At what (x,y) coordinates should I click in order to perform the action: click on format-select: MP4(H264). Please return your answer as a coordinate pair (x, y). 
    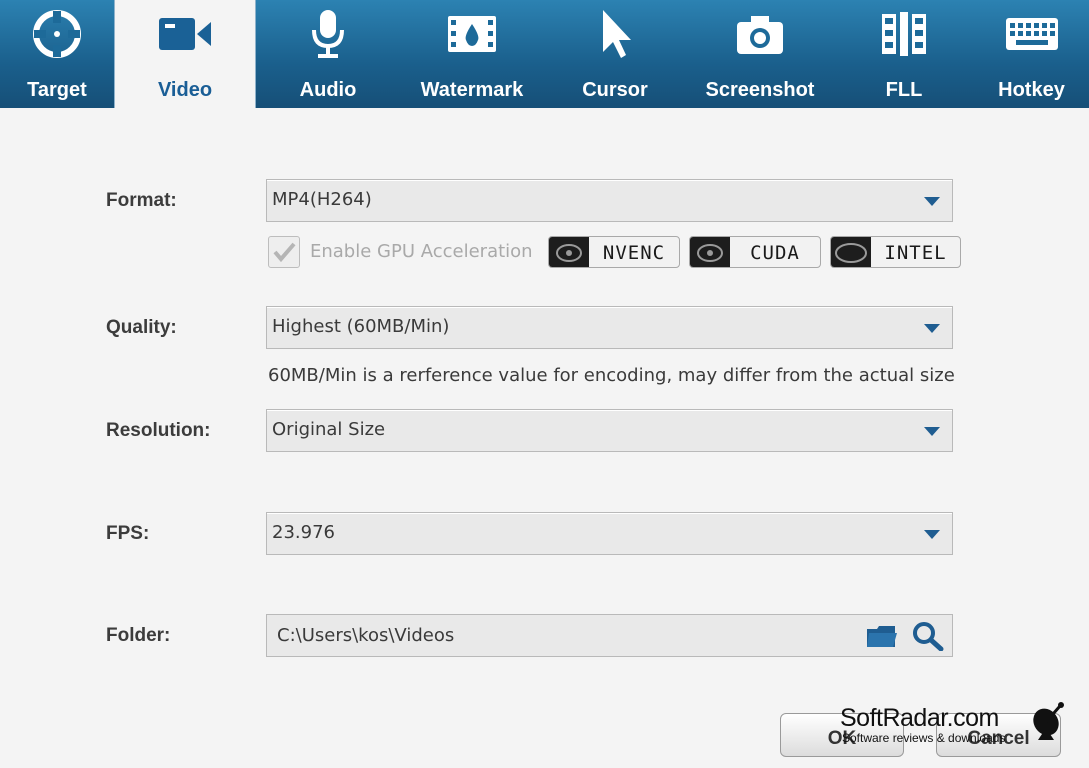
    Looking at the image, I should click on (609, 200).